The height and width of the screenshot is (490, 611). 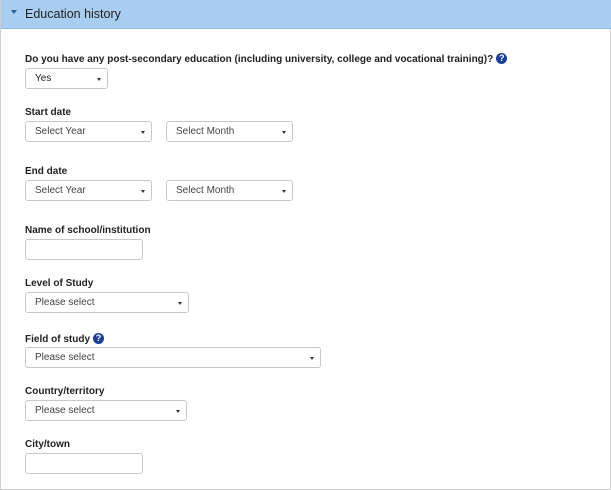 I want to click on field-of-study-select: Please select, so click(x=173, y=357).